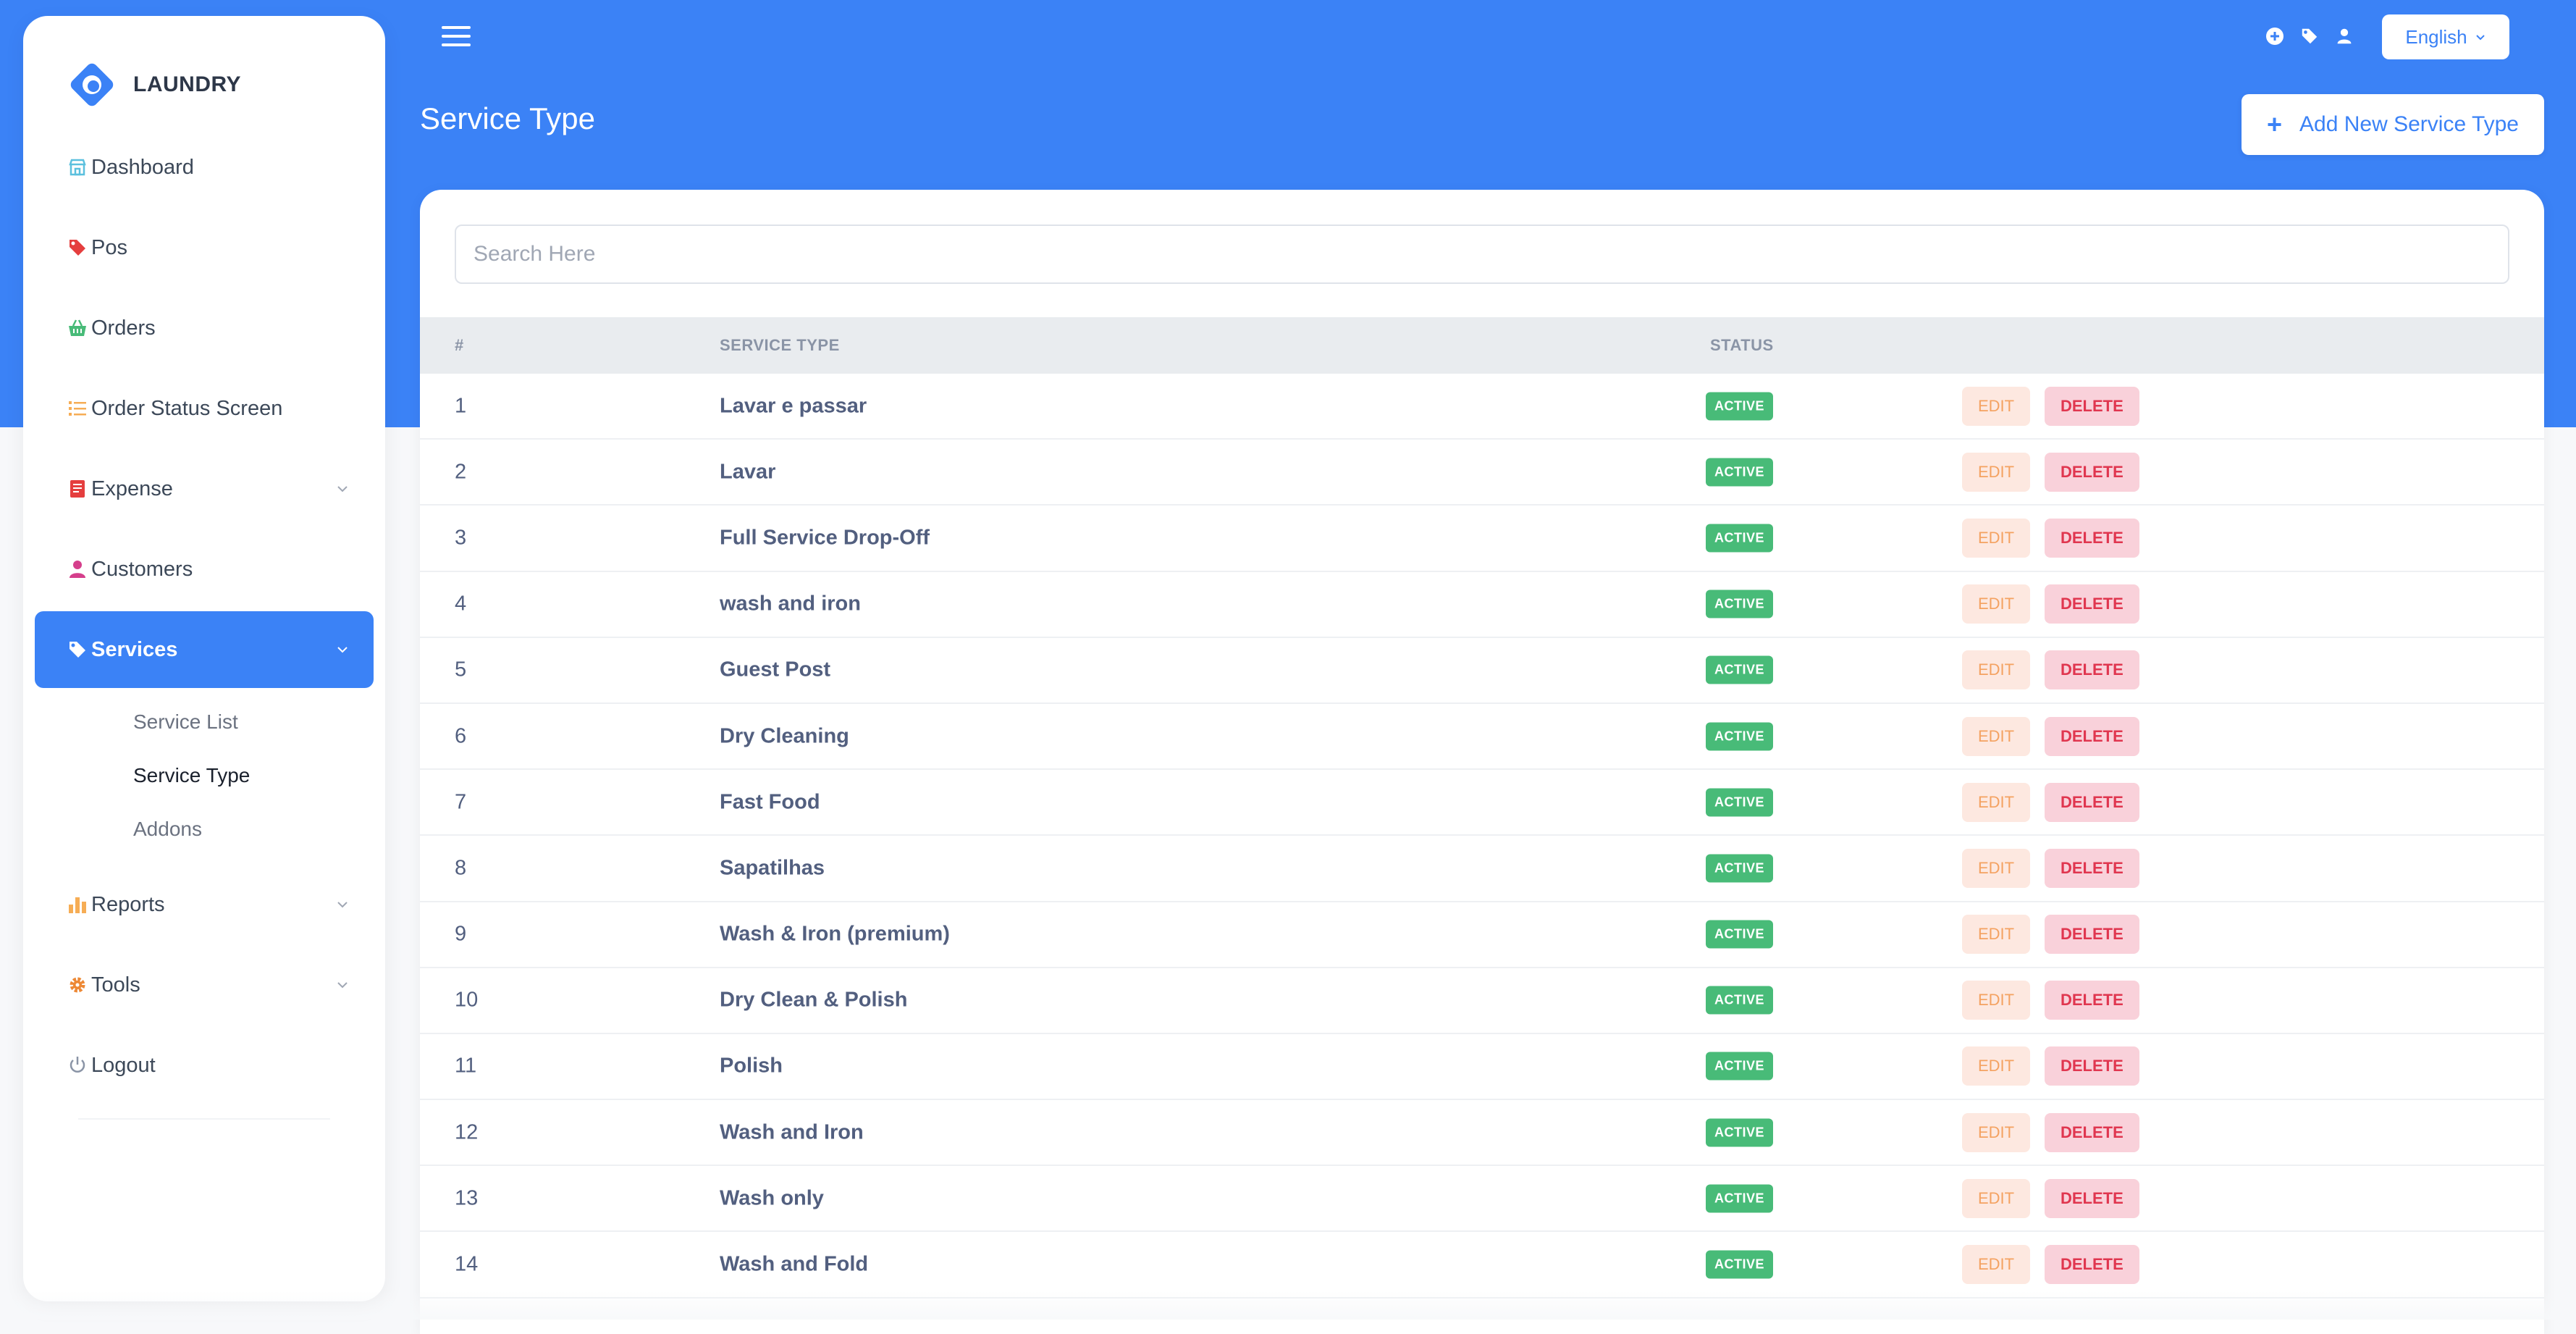  I want to click on table-row: 9Wash & Iron (premium)ACTIVEEDITDELETE, so click(1482, 935).